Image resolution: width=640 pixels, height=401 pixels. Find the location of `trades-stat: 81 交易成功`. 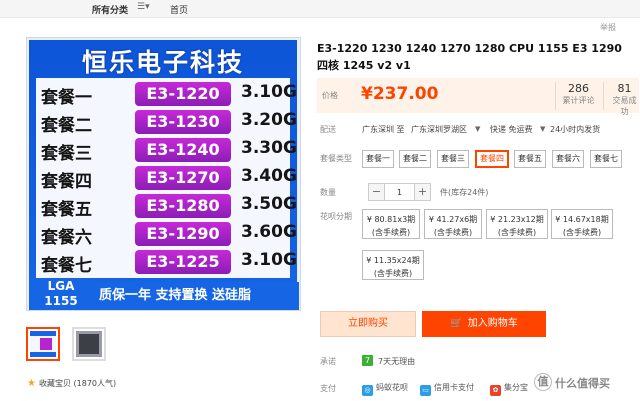

trades-stat: 81 交易成功 is located at coordinates (621, 99).